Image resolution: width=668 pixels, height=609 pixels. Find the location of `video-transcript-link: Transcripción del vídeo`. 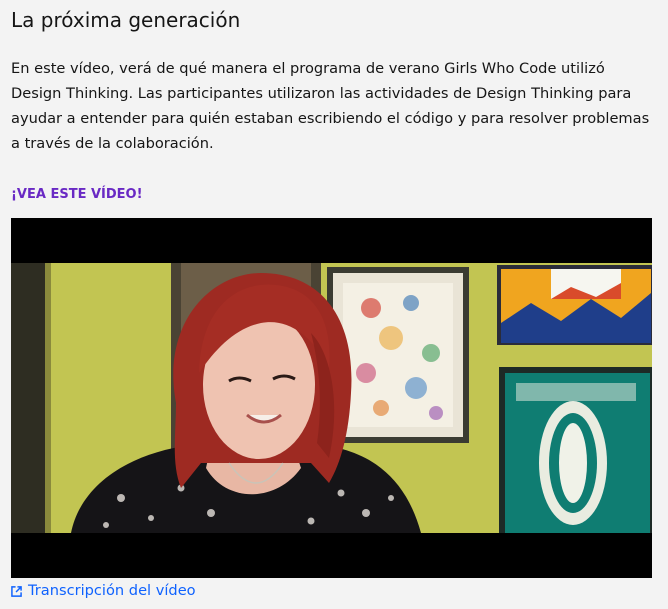

video-transcript-link: Transcripción del vídeo is located at coordinates (103, 591).